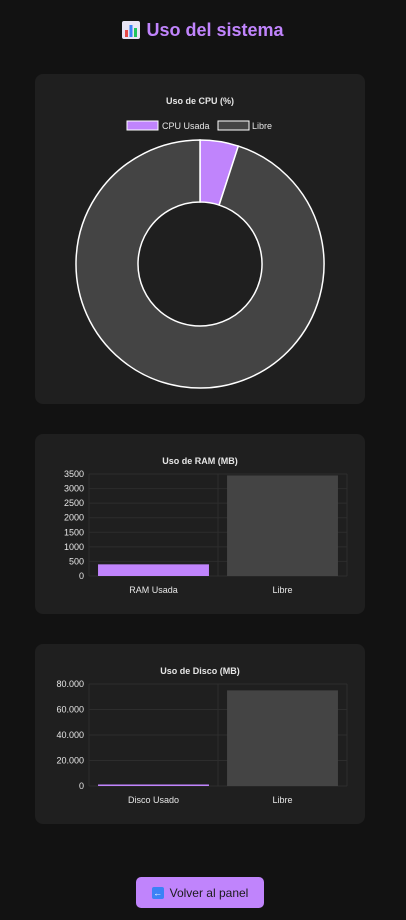 The image size is (406, 920). Describe the element at coordinates (153, 570) in the screenshot. I see `bar-ram-usada` at that location.